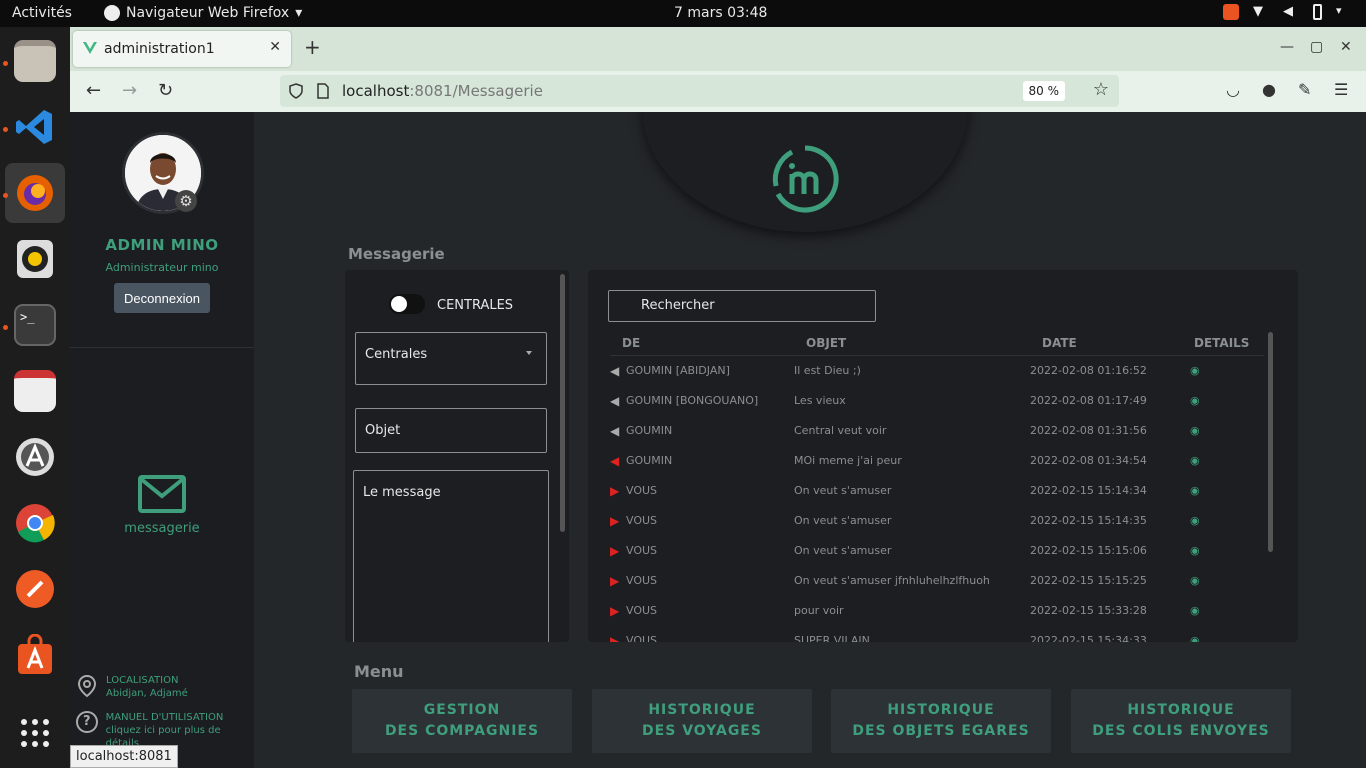 The image size is (1366, 768). I want to click on postman-dock-item, so click(35, 589).